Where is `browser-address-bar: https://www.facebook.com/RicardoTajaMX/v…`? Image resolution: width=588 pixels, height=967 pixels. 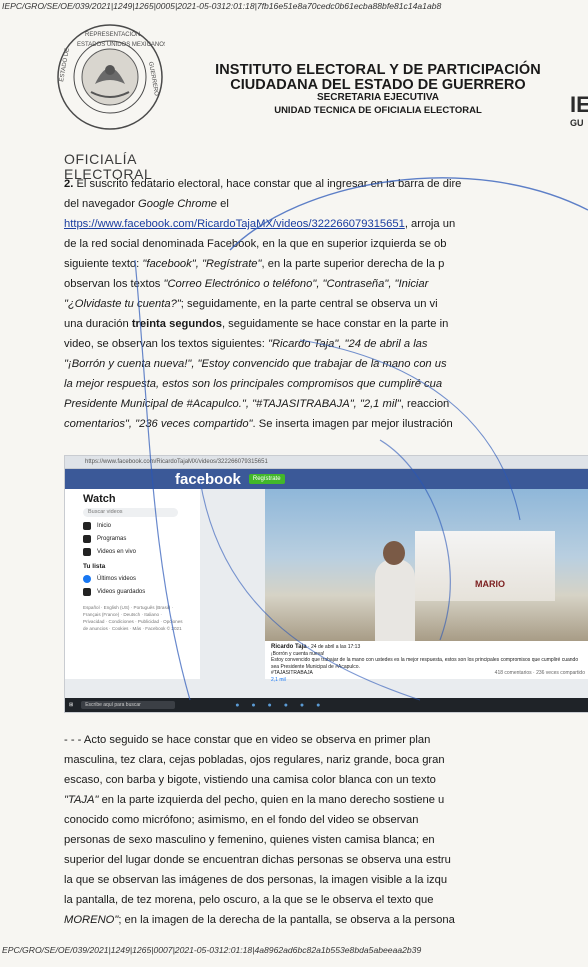
browser-address-bar: https://www.facebook.com/RicardoTajaMX/v… is located at coordinates (326, 462).